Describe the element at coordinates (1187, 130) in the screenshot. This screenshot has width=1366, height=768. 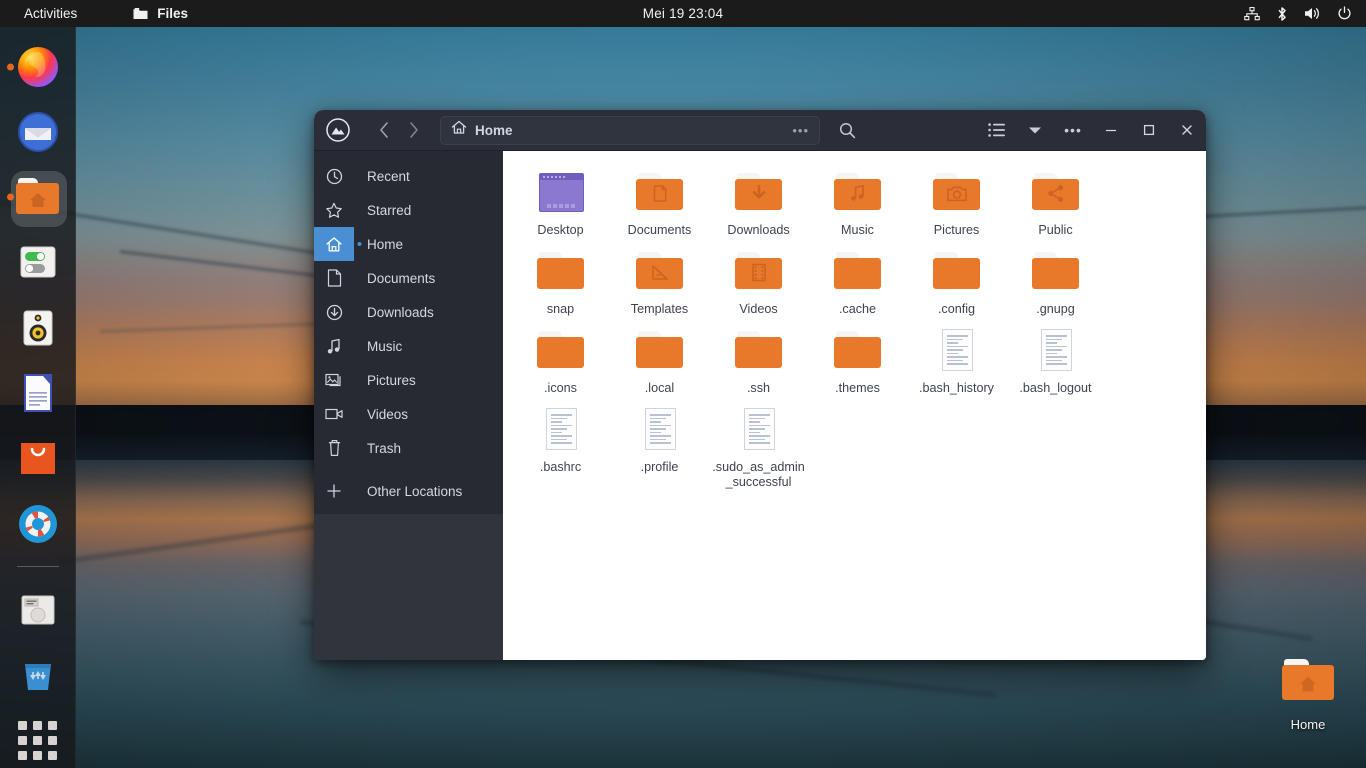
I see `close-button` at that location.